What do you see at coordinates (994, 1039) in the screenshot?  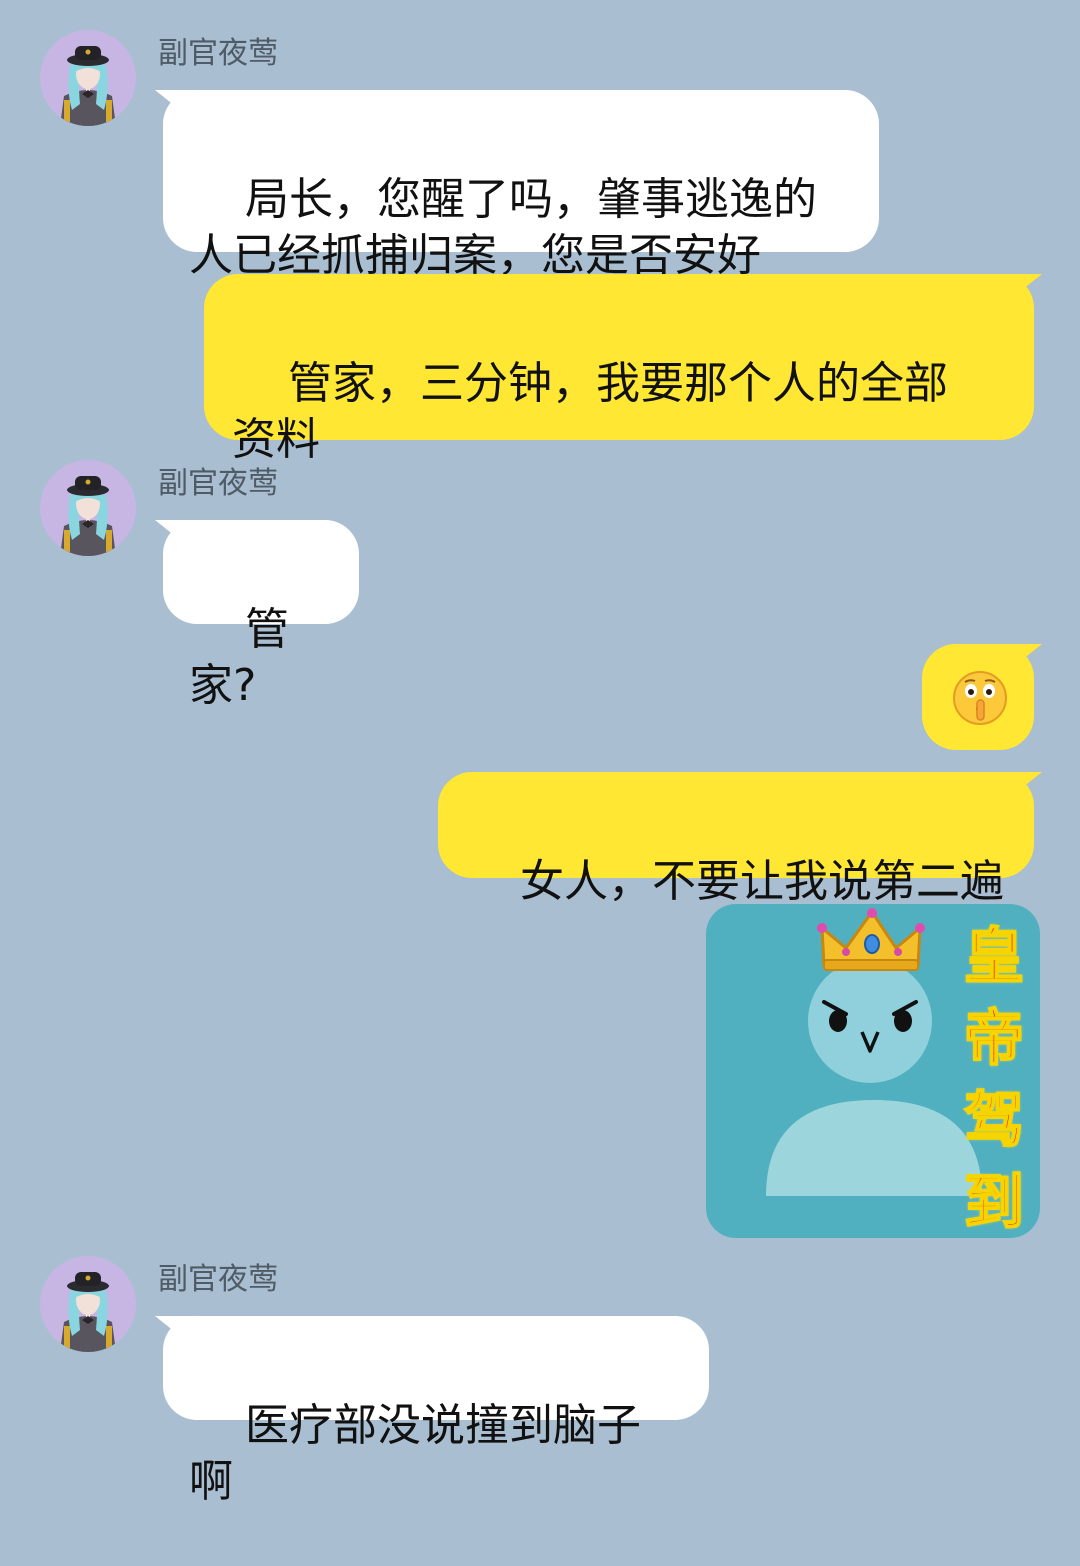 I see `sticker-char: 帝` at bounding box center [994, 1039].